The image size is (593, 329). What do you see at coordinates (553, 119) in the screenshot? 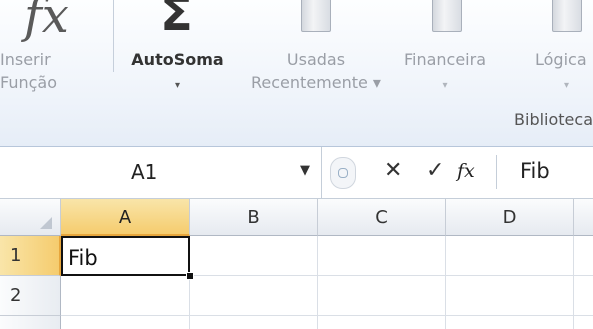
I see `ribbon-group-label: Biblioteca` at bounding box center [553, 119].